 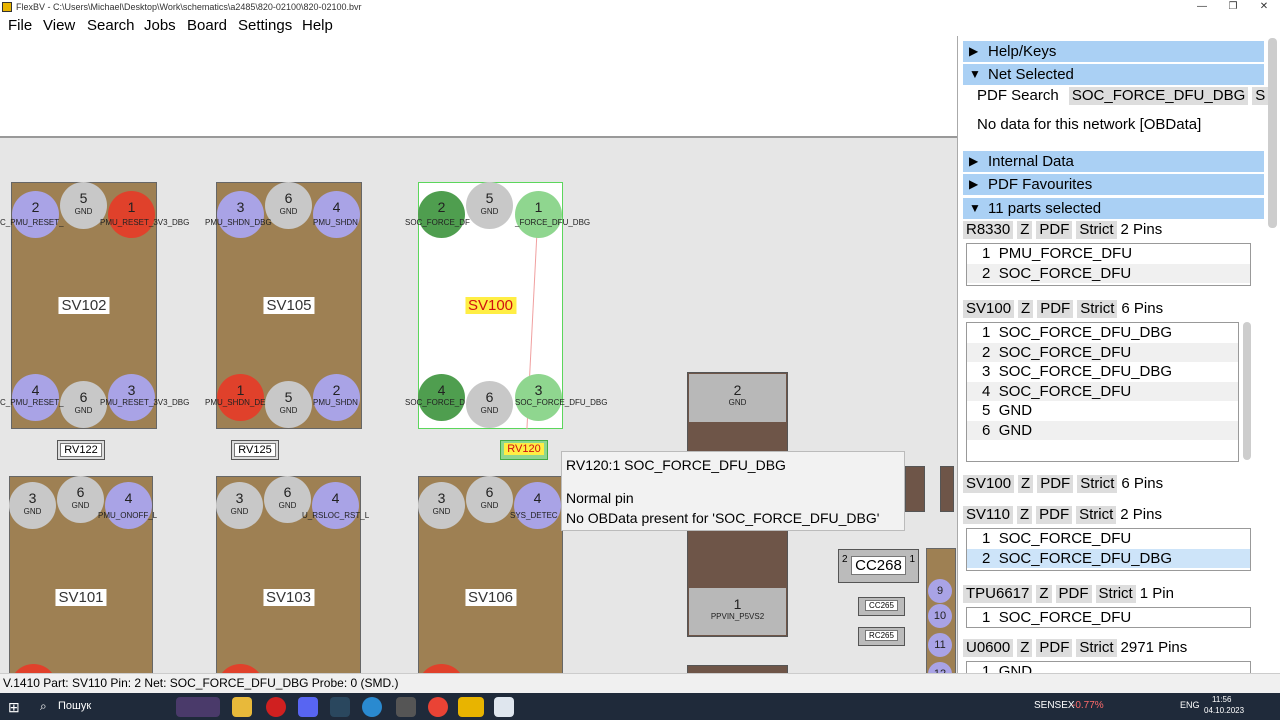 I want to click on section-net-selected: ▼ Net Selected, so click(x=1113, y=74).